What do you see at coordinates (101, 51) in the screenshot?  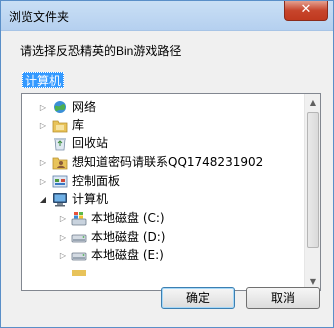 I see `prompt-text: 请选择反恐精英的Bin游戏路径` at bounding box center [101, 51].